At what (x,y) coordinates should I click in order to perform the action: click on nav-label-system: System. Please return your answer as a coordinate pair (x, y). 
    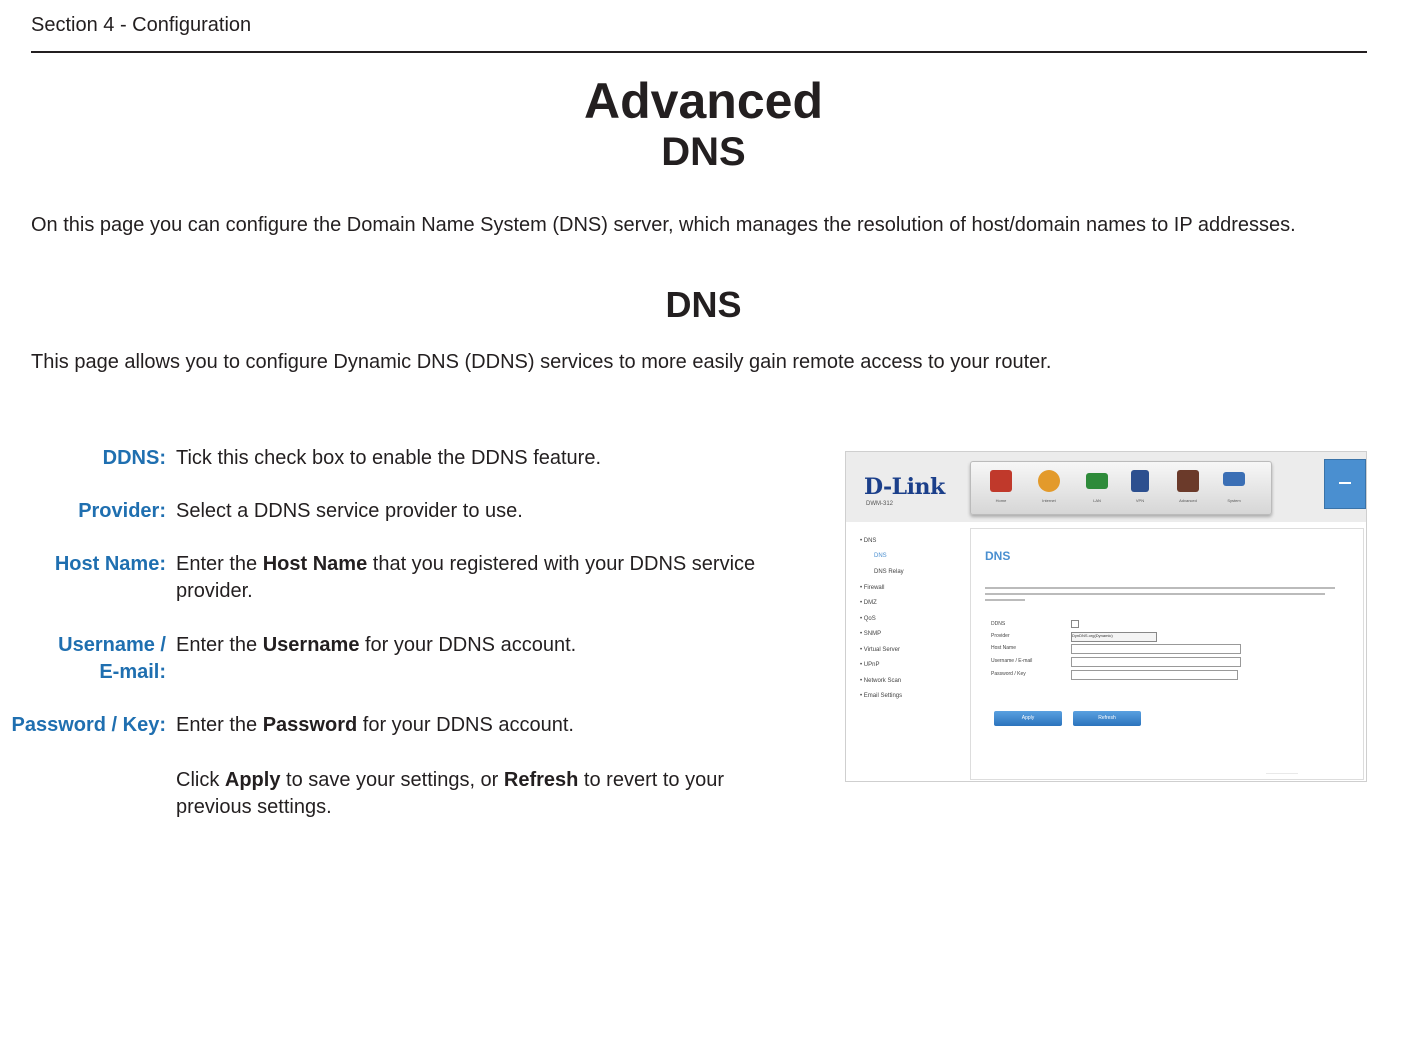
    Looking at the image, I should click on (1234, 500).